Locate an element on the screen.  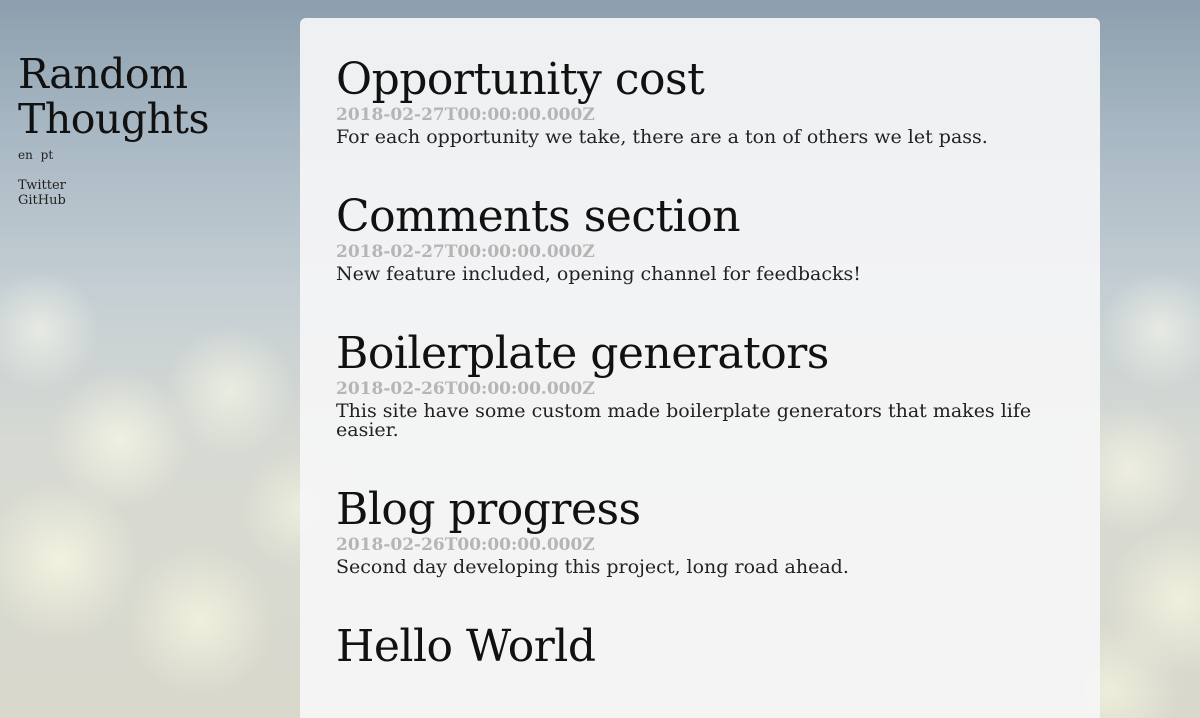
post-title: Comments section is located at coordinates (700, 217).